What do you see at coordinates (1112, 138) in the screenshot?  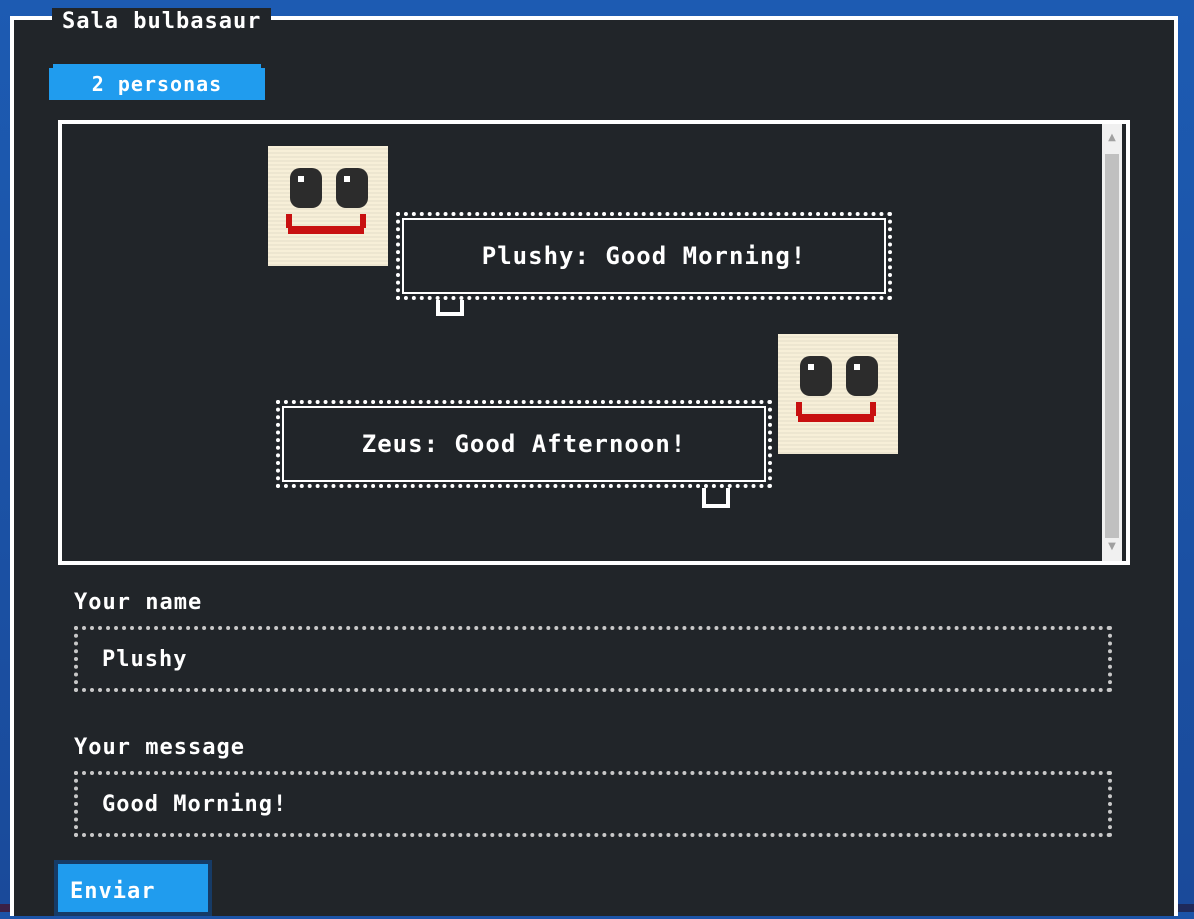 I see `scroll-up-arrow-icon: ▲` at bounding box center [1112, 138].